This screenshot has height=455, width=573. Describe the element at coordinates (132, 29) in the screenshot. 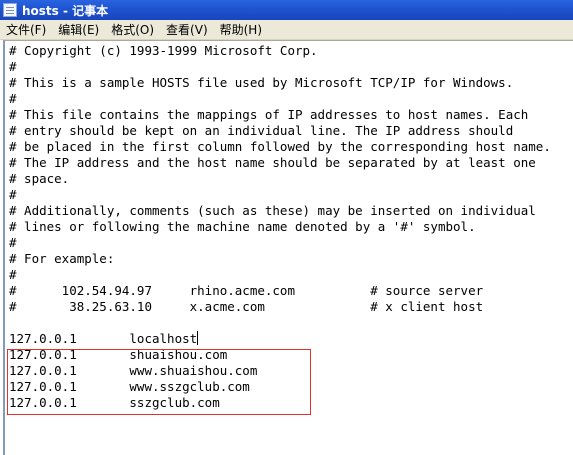

I see `menu-format: 格式(O)` at that location.